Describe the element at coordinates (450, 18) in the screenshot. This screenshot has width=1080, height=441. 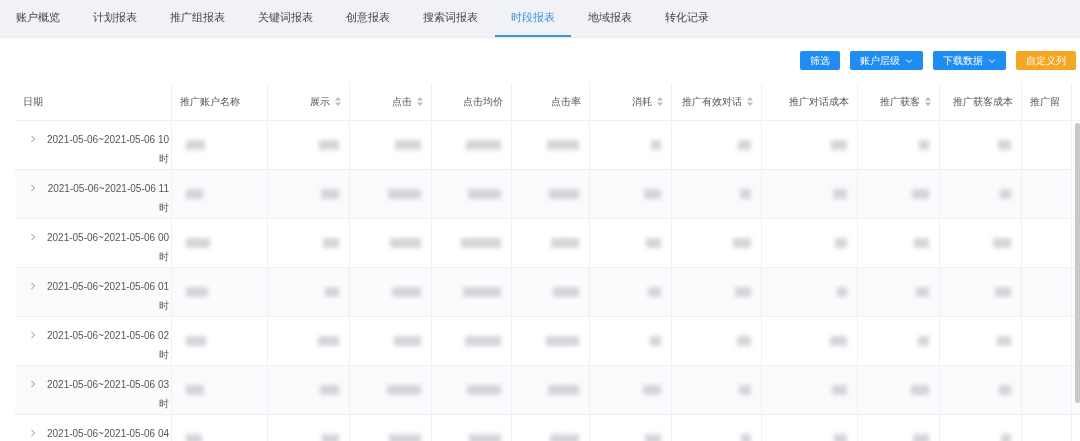
I see `report-tab: 搜索词报表` at that location.